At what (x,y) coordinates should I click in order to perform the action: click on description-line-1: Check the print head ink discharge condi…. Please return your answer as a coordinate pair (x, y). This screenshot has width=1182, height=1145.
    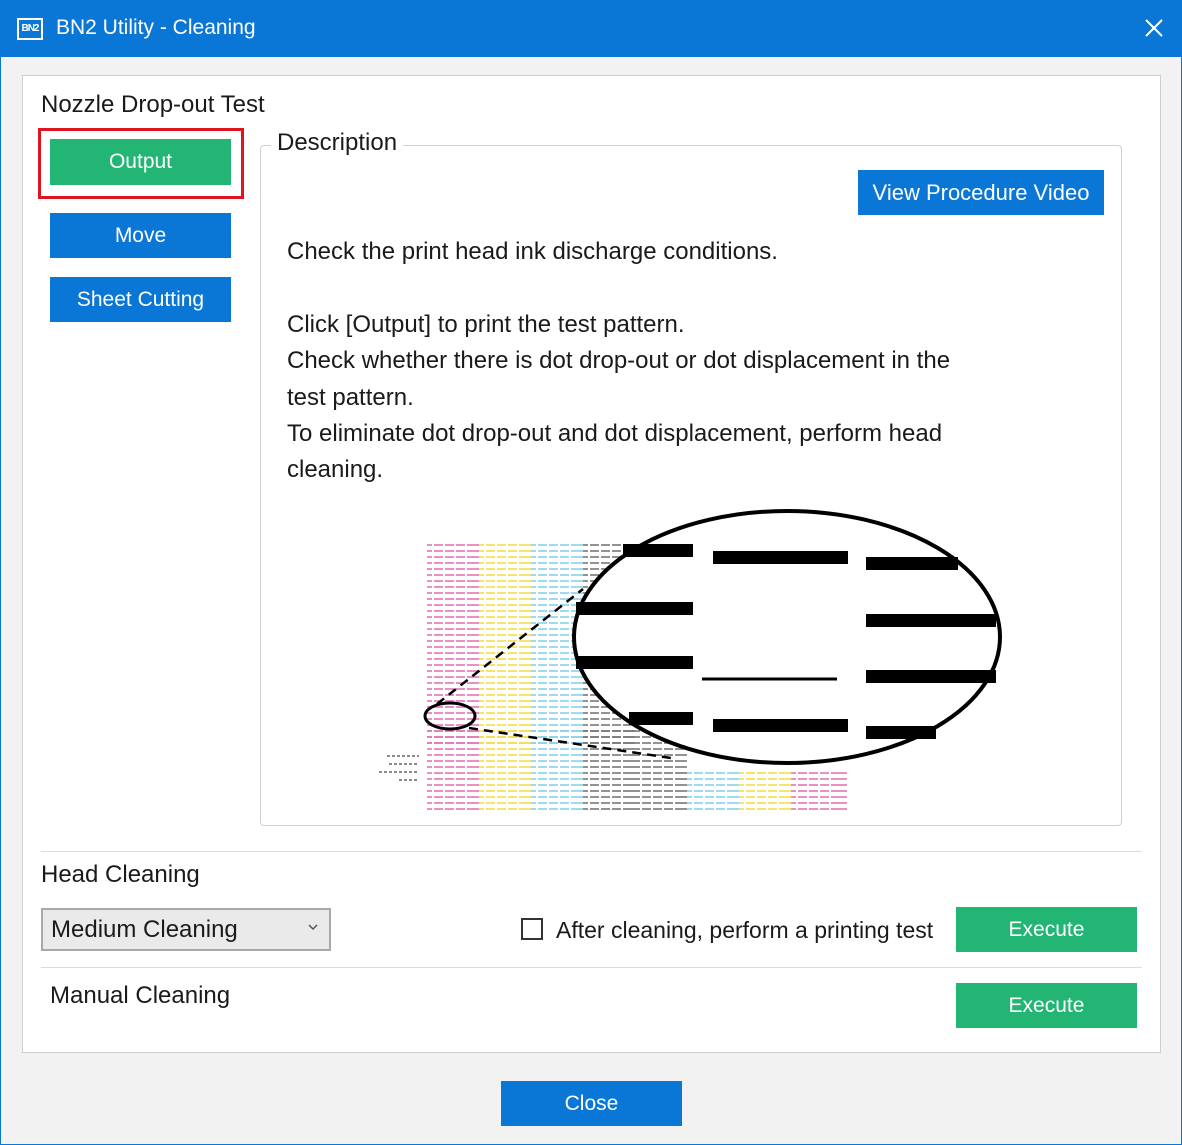
    Looking at the image, I should click on (532, 251).